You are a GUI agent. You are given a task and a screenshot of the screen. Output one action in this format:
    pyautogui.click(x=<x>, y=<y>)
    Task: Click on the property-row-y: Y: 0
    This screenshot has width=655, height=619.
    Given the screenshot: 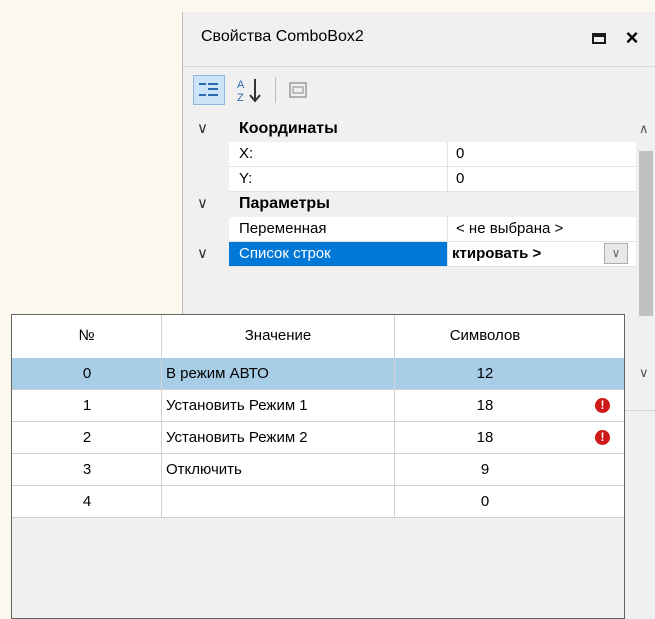 What is the action you would take?
    pyautogui.click(x=409, y=179)
    